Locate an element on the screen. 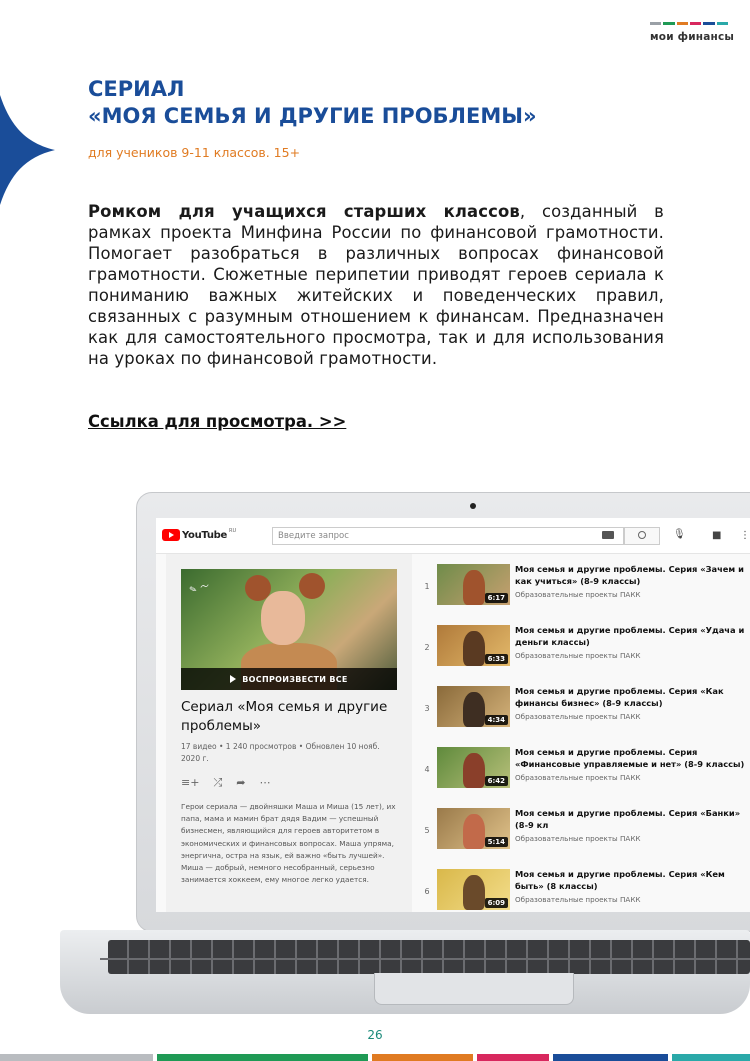  more-icon: ⋯ is located at coordinates (264, 783).